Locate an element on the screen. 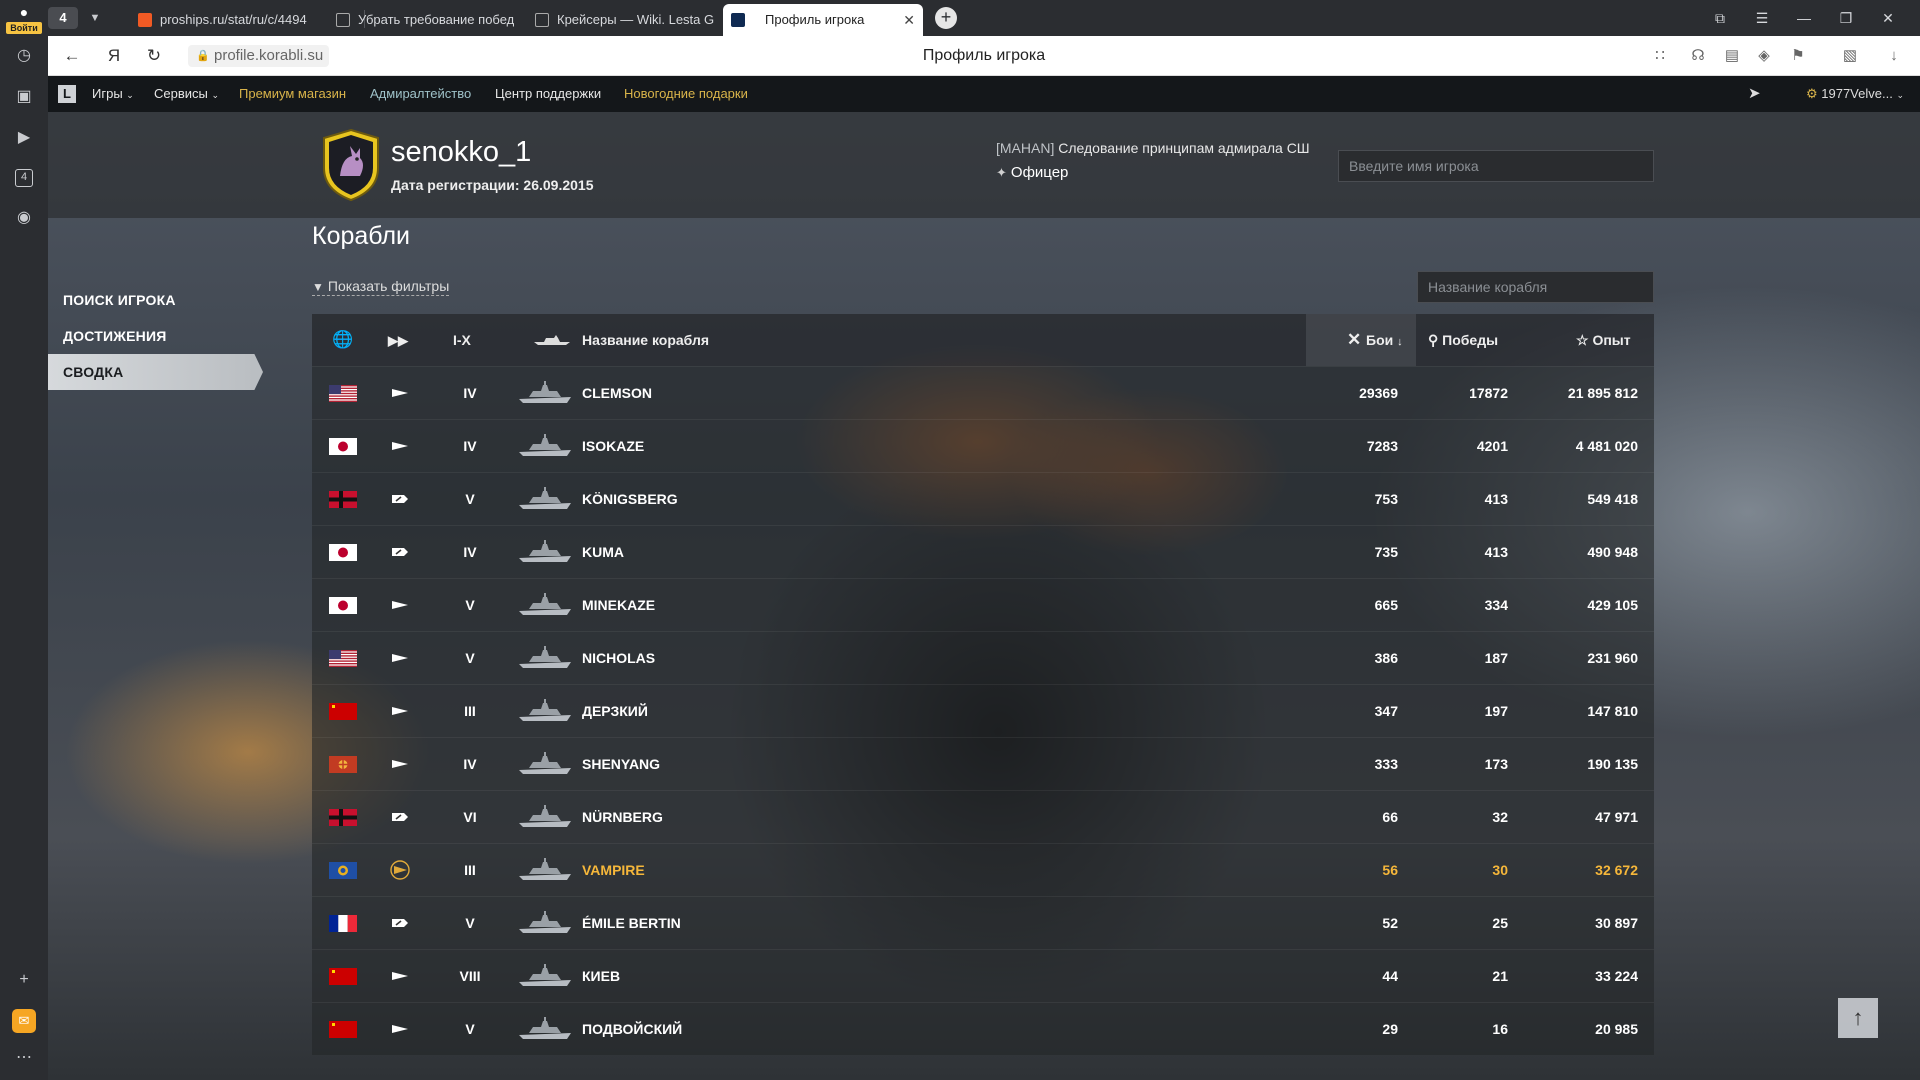  history-icon: ◷ is located at coordinates (24, 56).